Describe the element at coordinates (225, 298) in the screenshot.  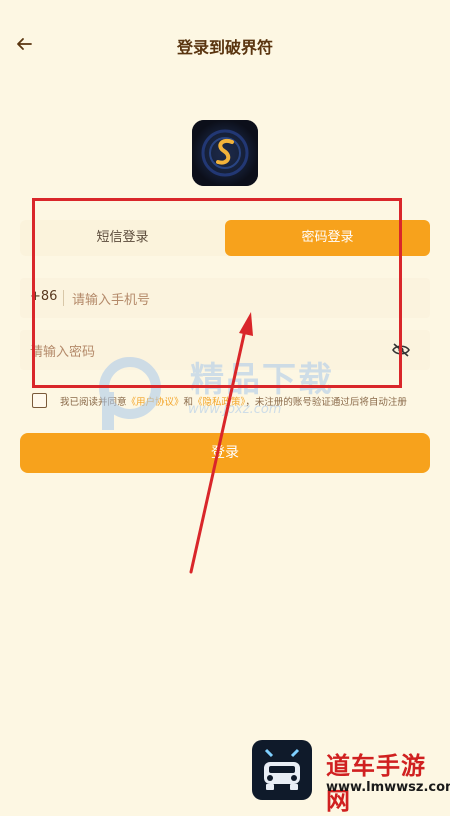
I see `phone-field: +86 请输入手机号` at that location.